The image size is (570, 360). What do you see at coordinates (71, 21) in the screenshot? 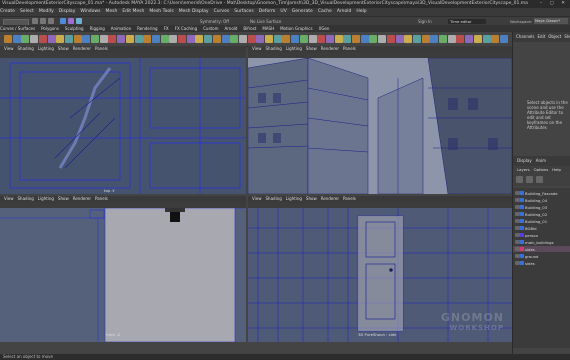
I see `select-object-icon` at bounding box center [71, 21].